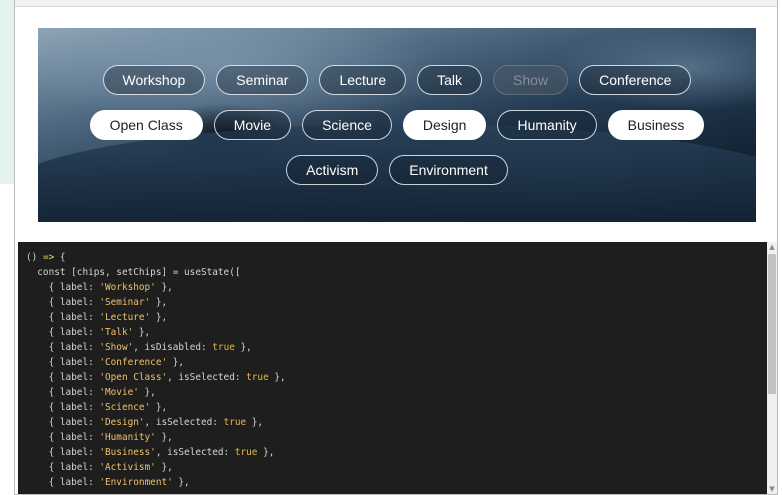 The width and height of the screenshot is (782, 495). I want to click on chip-activism: Activism, so click(332, 170).